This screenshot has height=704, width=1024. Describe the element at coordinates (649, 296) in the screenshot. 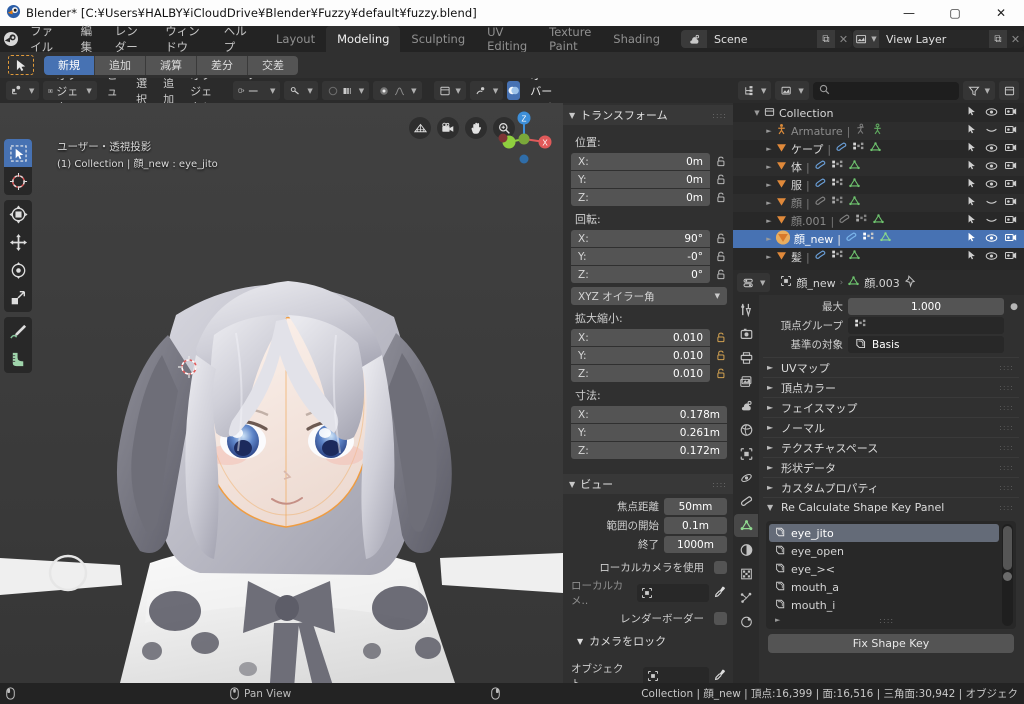

I see `rotation-mode-dropdown: XYZ オイラー角 ▼` at that location.